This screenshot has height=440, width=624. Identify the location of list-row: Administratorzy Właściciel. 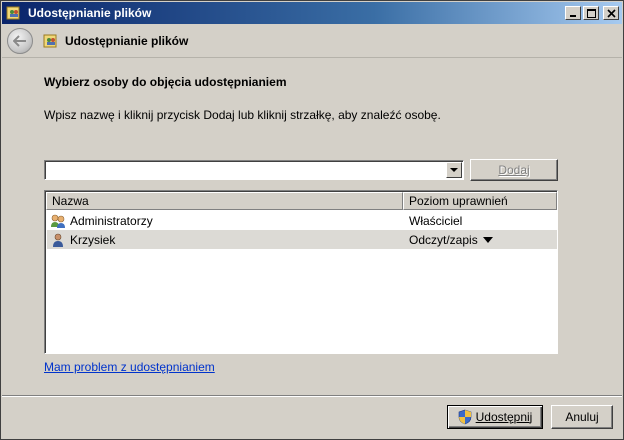
(302, 220).